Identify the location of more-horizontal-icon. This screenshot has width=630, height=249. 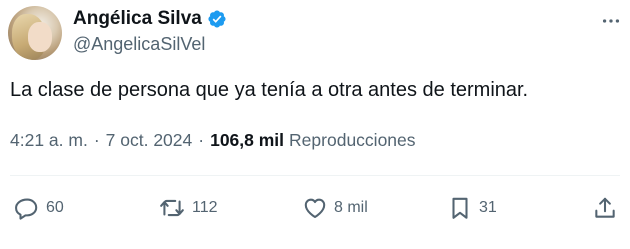
(611, 21).